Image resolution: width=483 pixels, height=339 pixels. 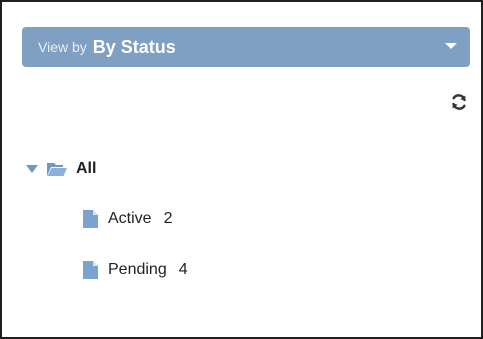 I want to click on tree-node-label: All, so click(x=86, y=168).